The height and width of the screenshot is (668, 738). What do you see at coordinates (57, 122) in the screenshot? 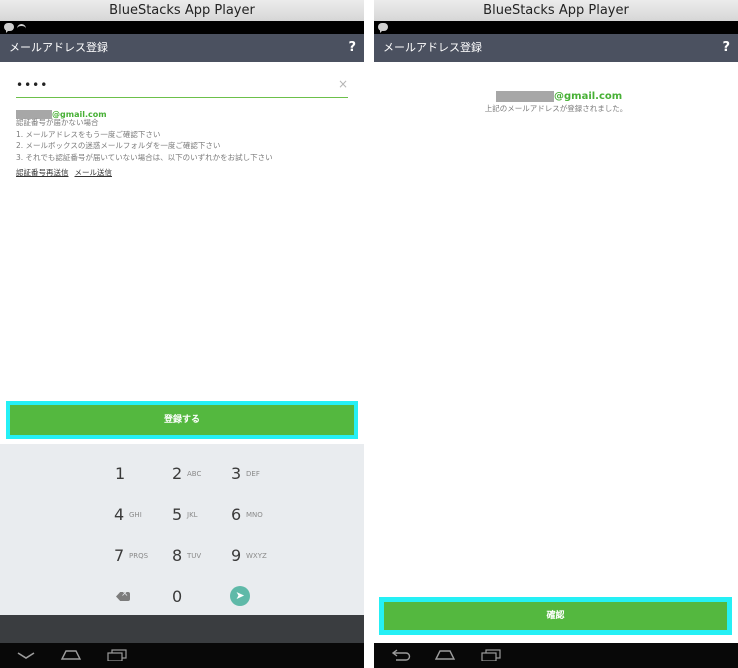
I see `help-line: 認証番号が届かない場合` at bounding box center [57, 122].